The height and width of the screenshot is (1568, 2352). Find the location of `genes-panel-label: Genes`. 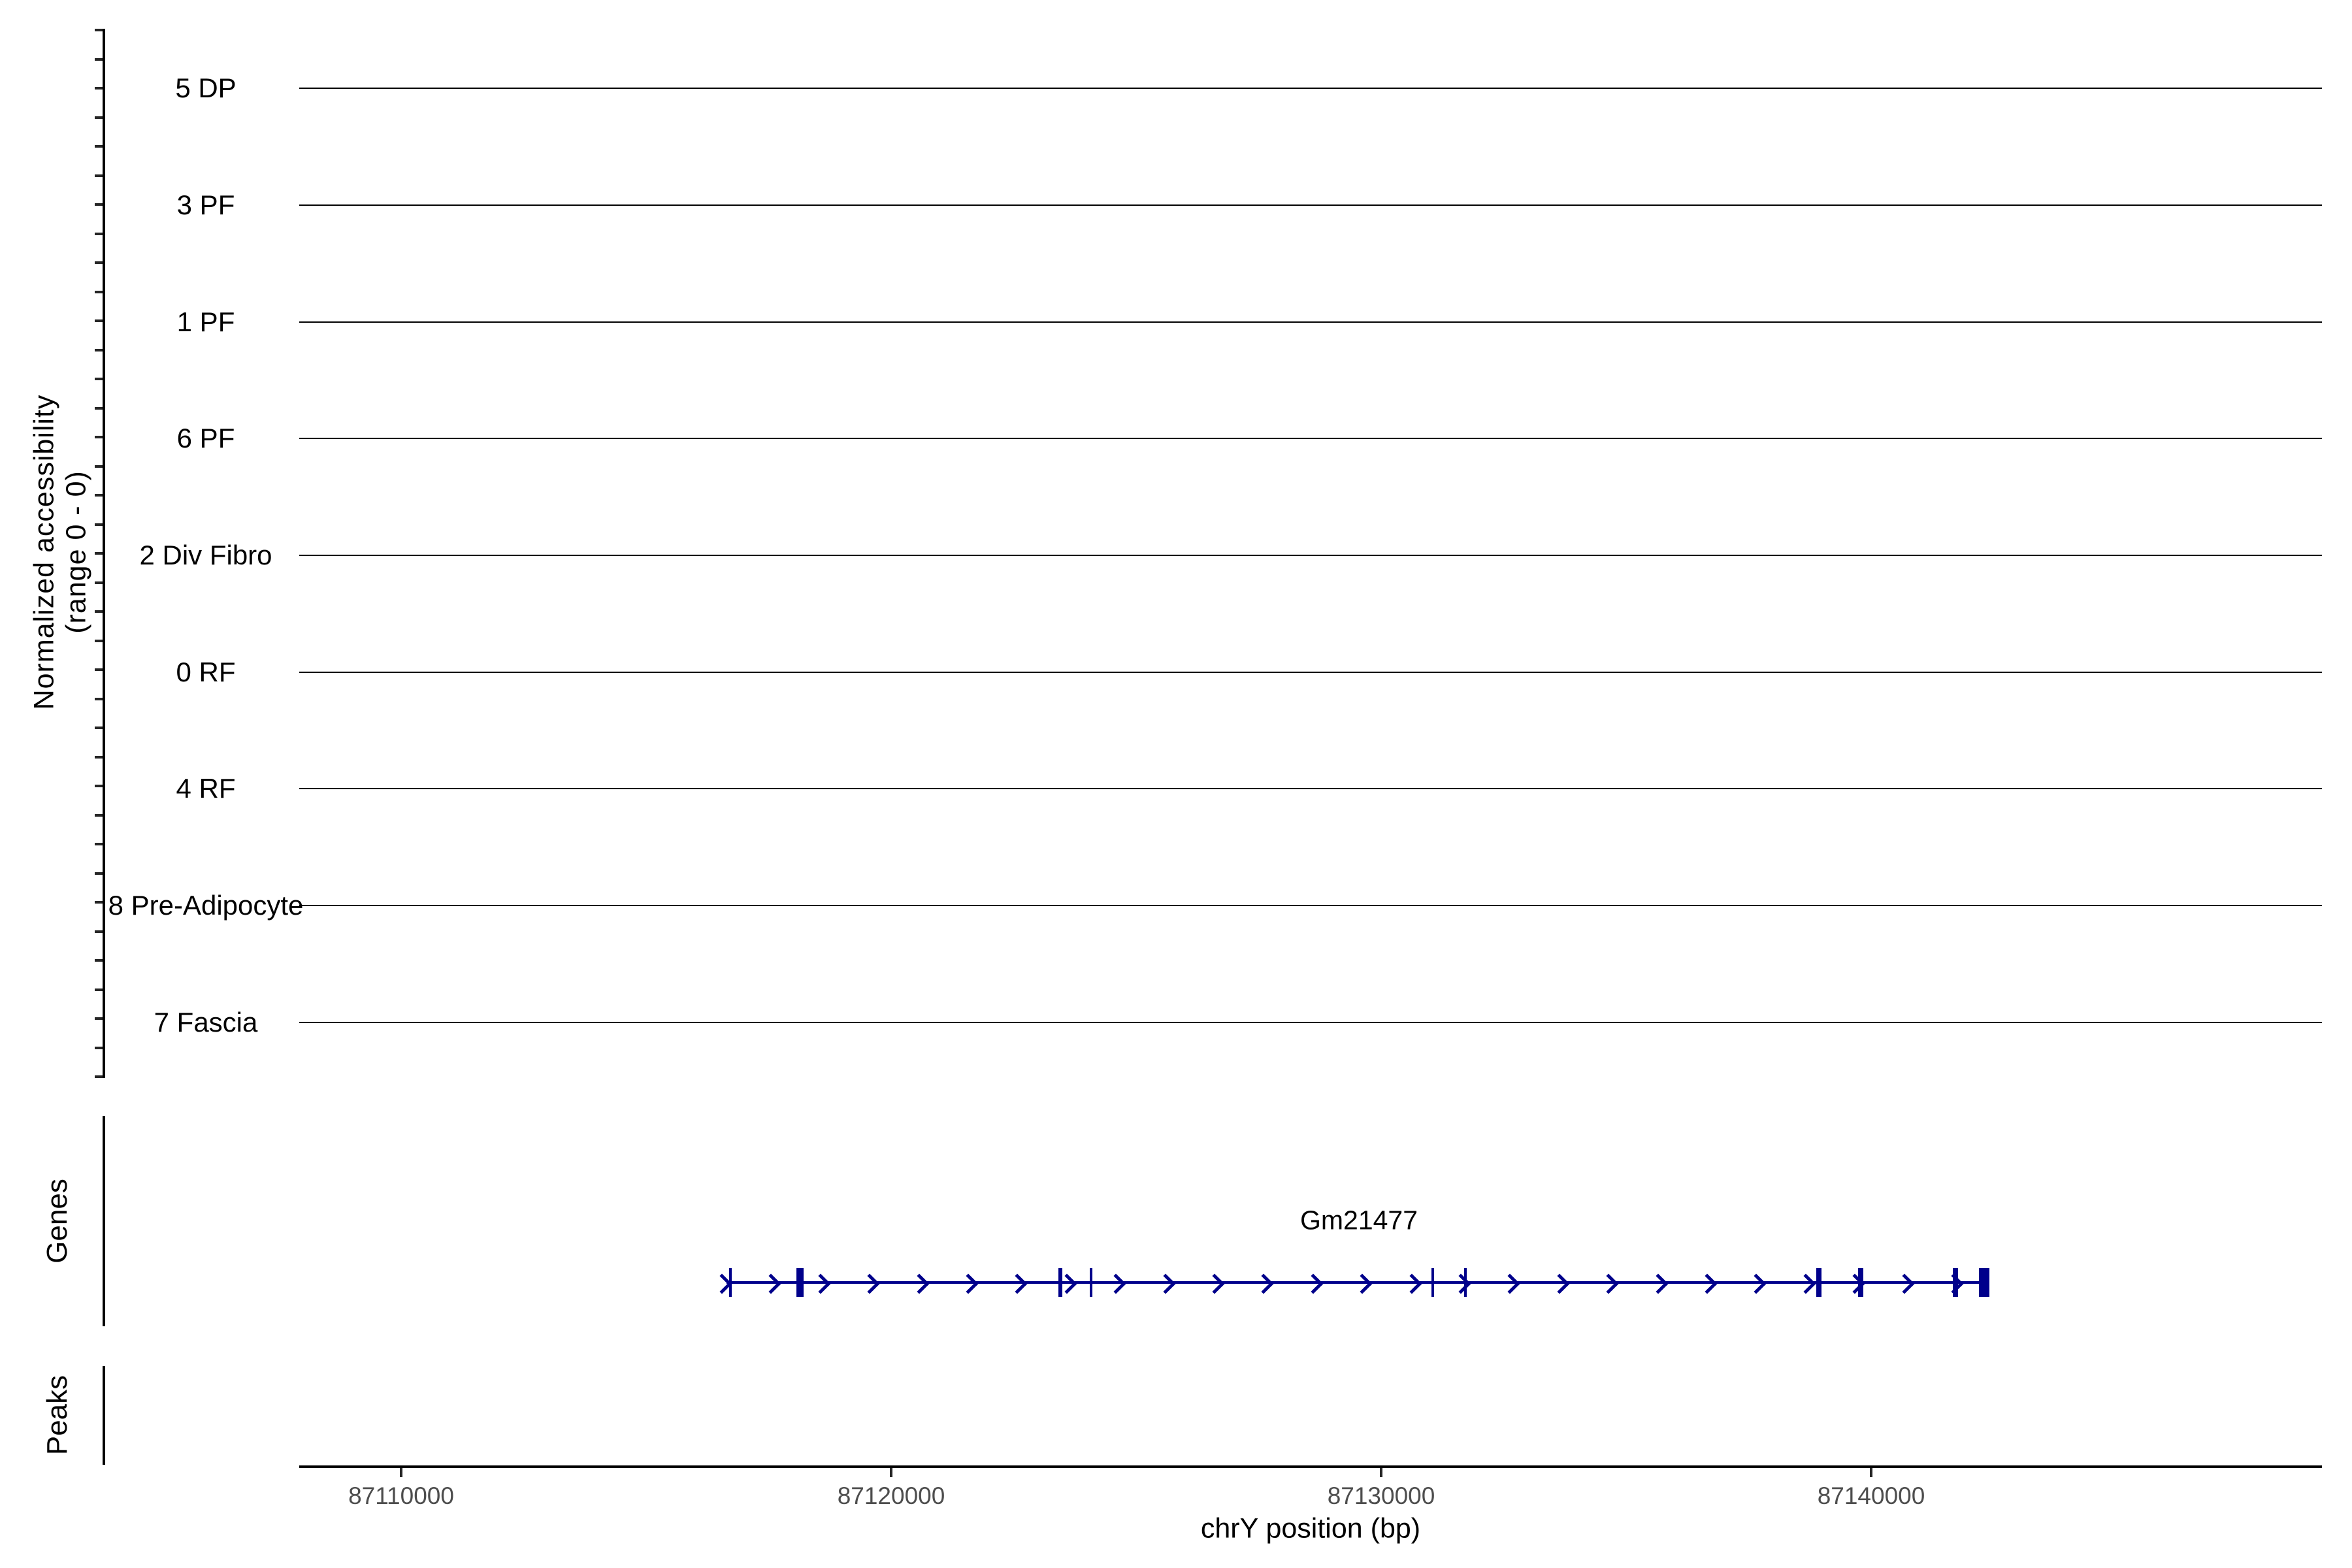

genes-panel-label: Genes is located at coordinates (57, 1221).